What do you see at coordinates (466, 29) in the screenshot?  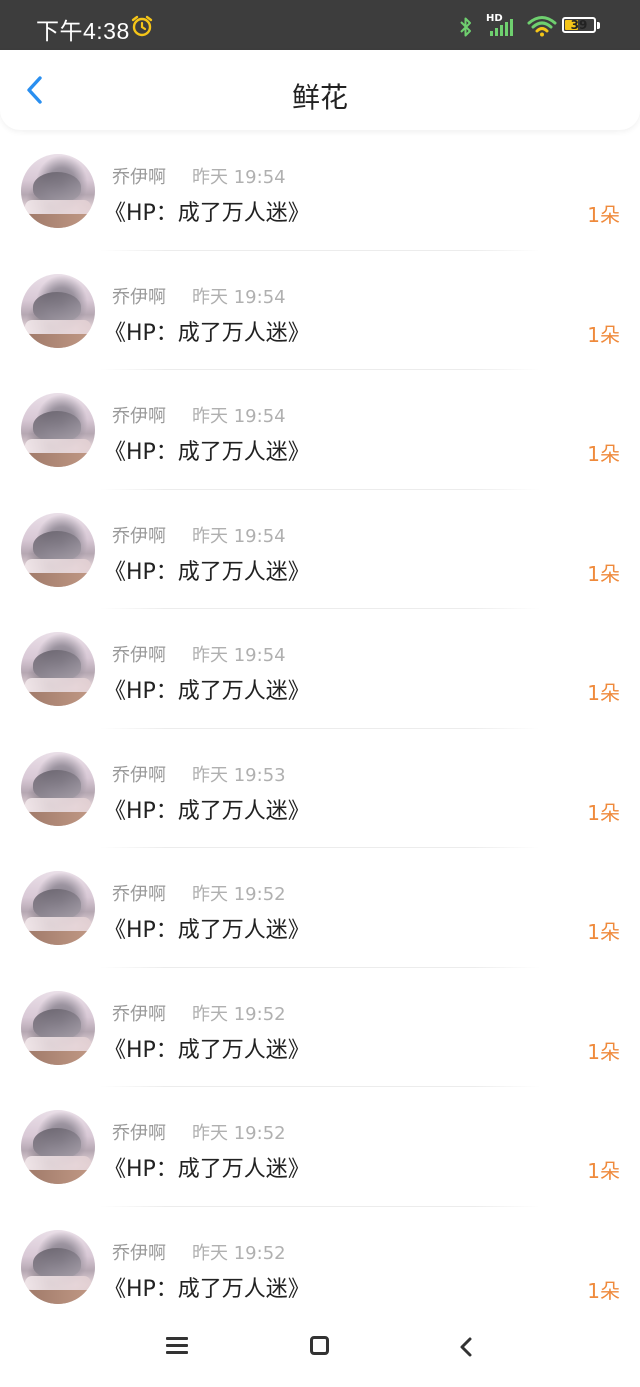 I see `bluetooth-icon` at bounding box center [466, 29].